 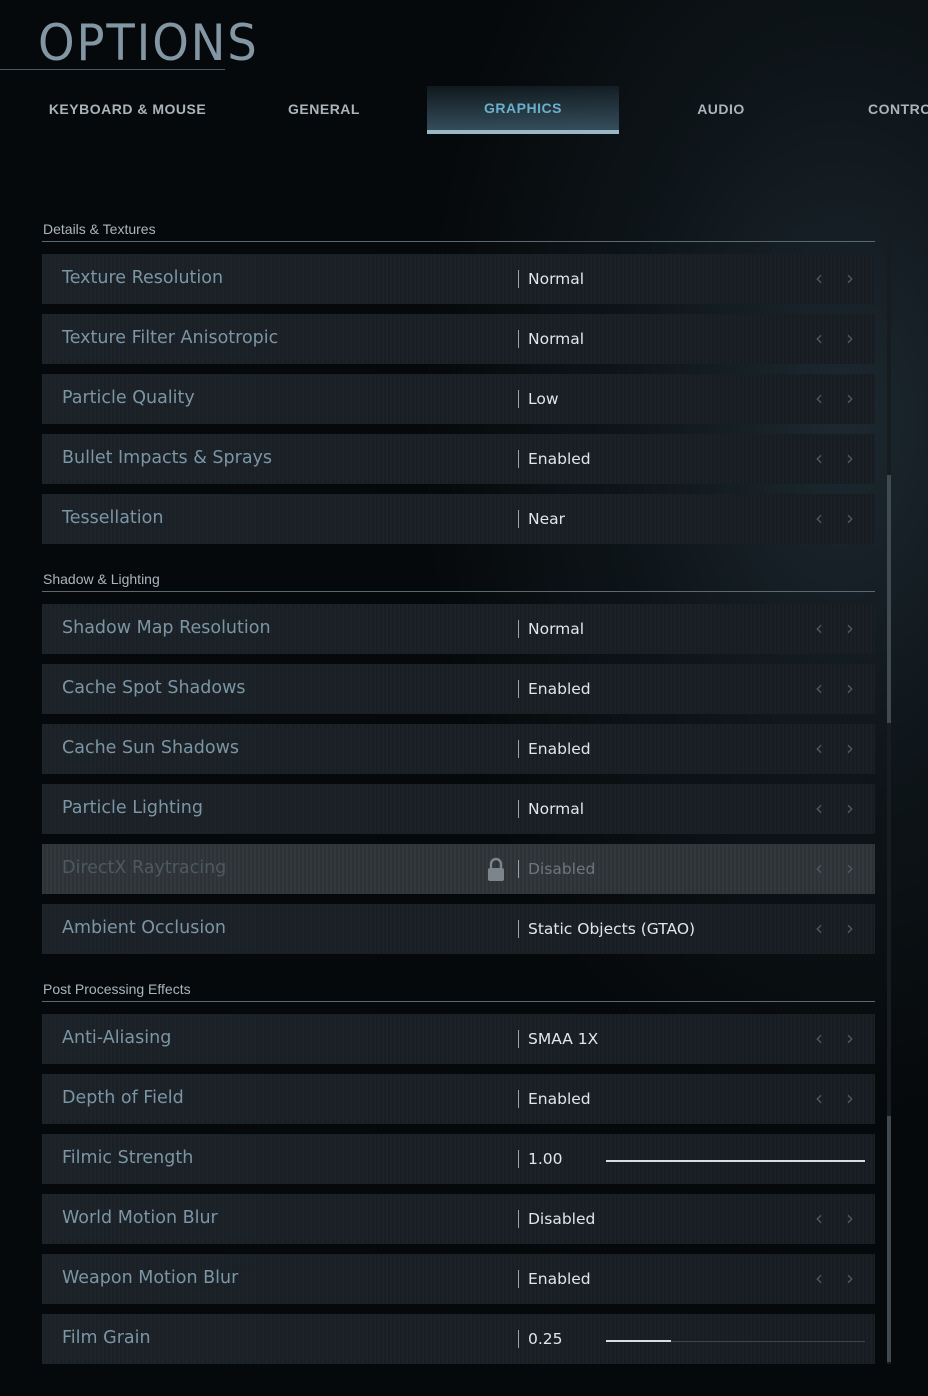 I want to click on section-header: Details & Textures, so click(x=458, y=230).